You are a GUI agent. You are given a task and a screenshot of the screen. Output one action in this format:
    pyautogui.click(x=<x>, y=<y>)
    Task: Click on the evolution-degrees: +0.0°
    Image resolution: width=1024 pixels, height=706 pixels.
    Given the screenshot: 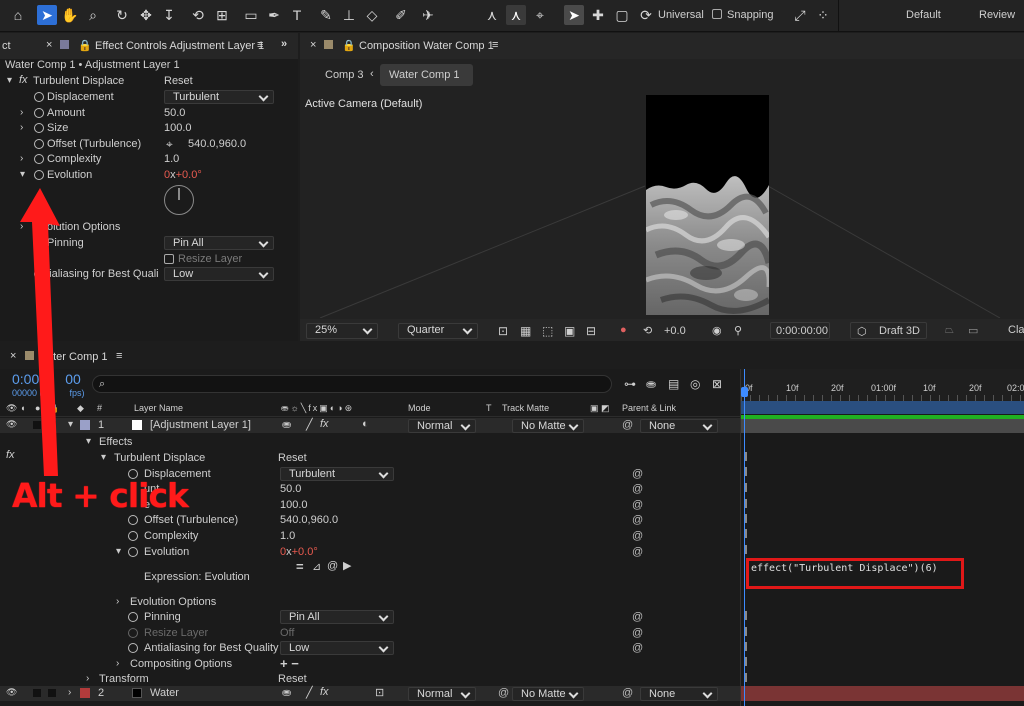 What is the action you would take?
    pyautogui.click(x=305, y=552)
    